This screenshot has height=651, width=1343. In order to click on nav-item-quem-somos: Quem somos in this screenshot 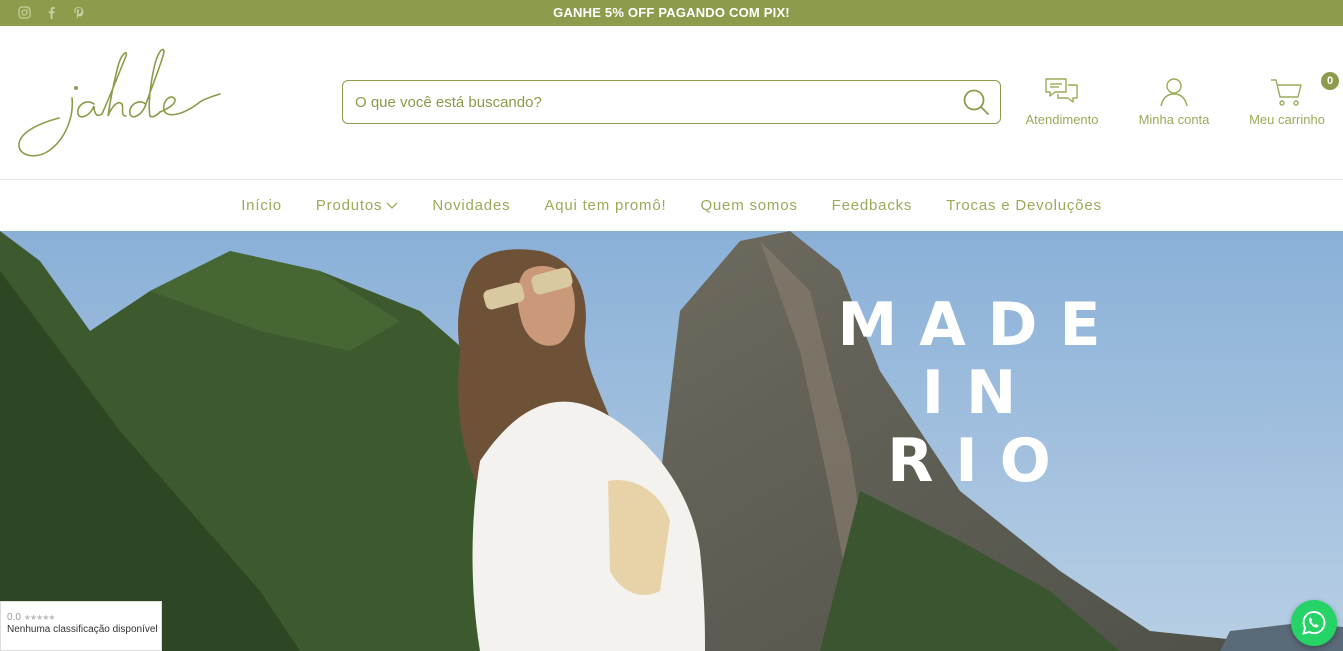, I will do `click(748, 205)`.